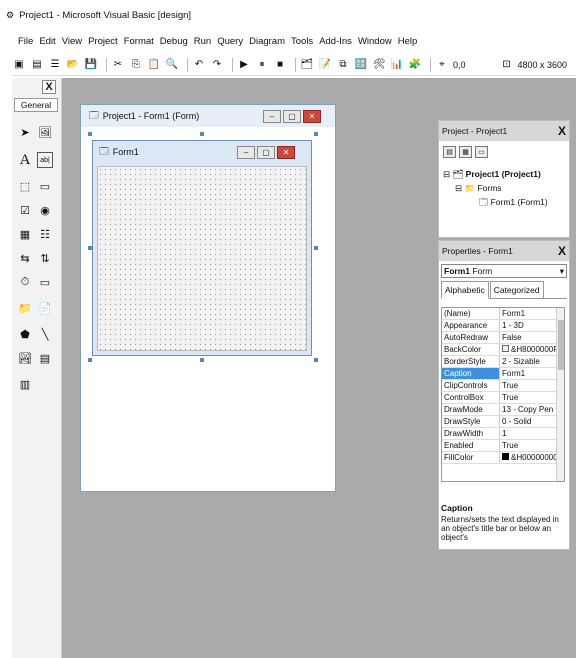 This screenshot has width=576, height=658. Describe the element at coordinates (45, 186) in the screenshot. I see `commandbutton-icon: ▭` at that location.